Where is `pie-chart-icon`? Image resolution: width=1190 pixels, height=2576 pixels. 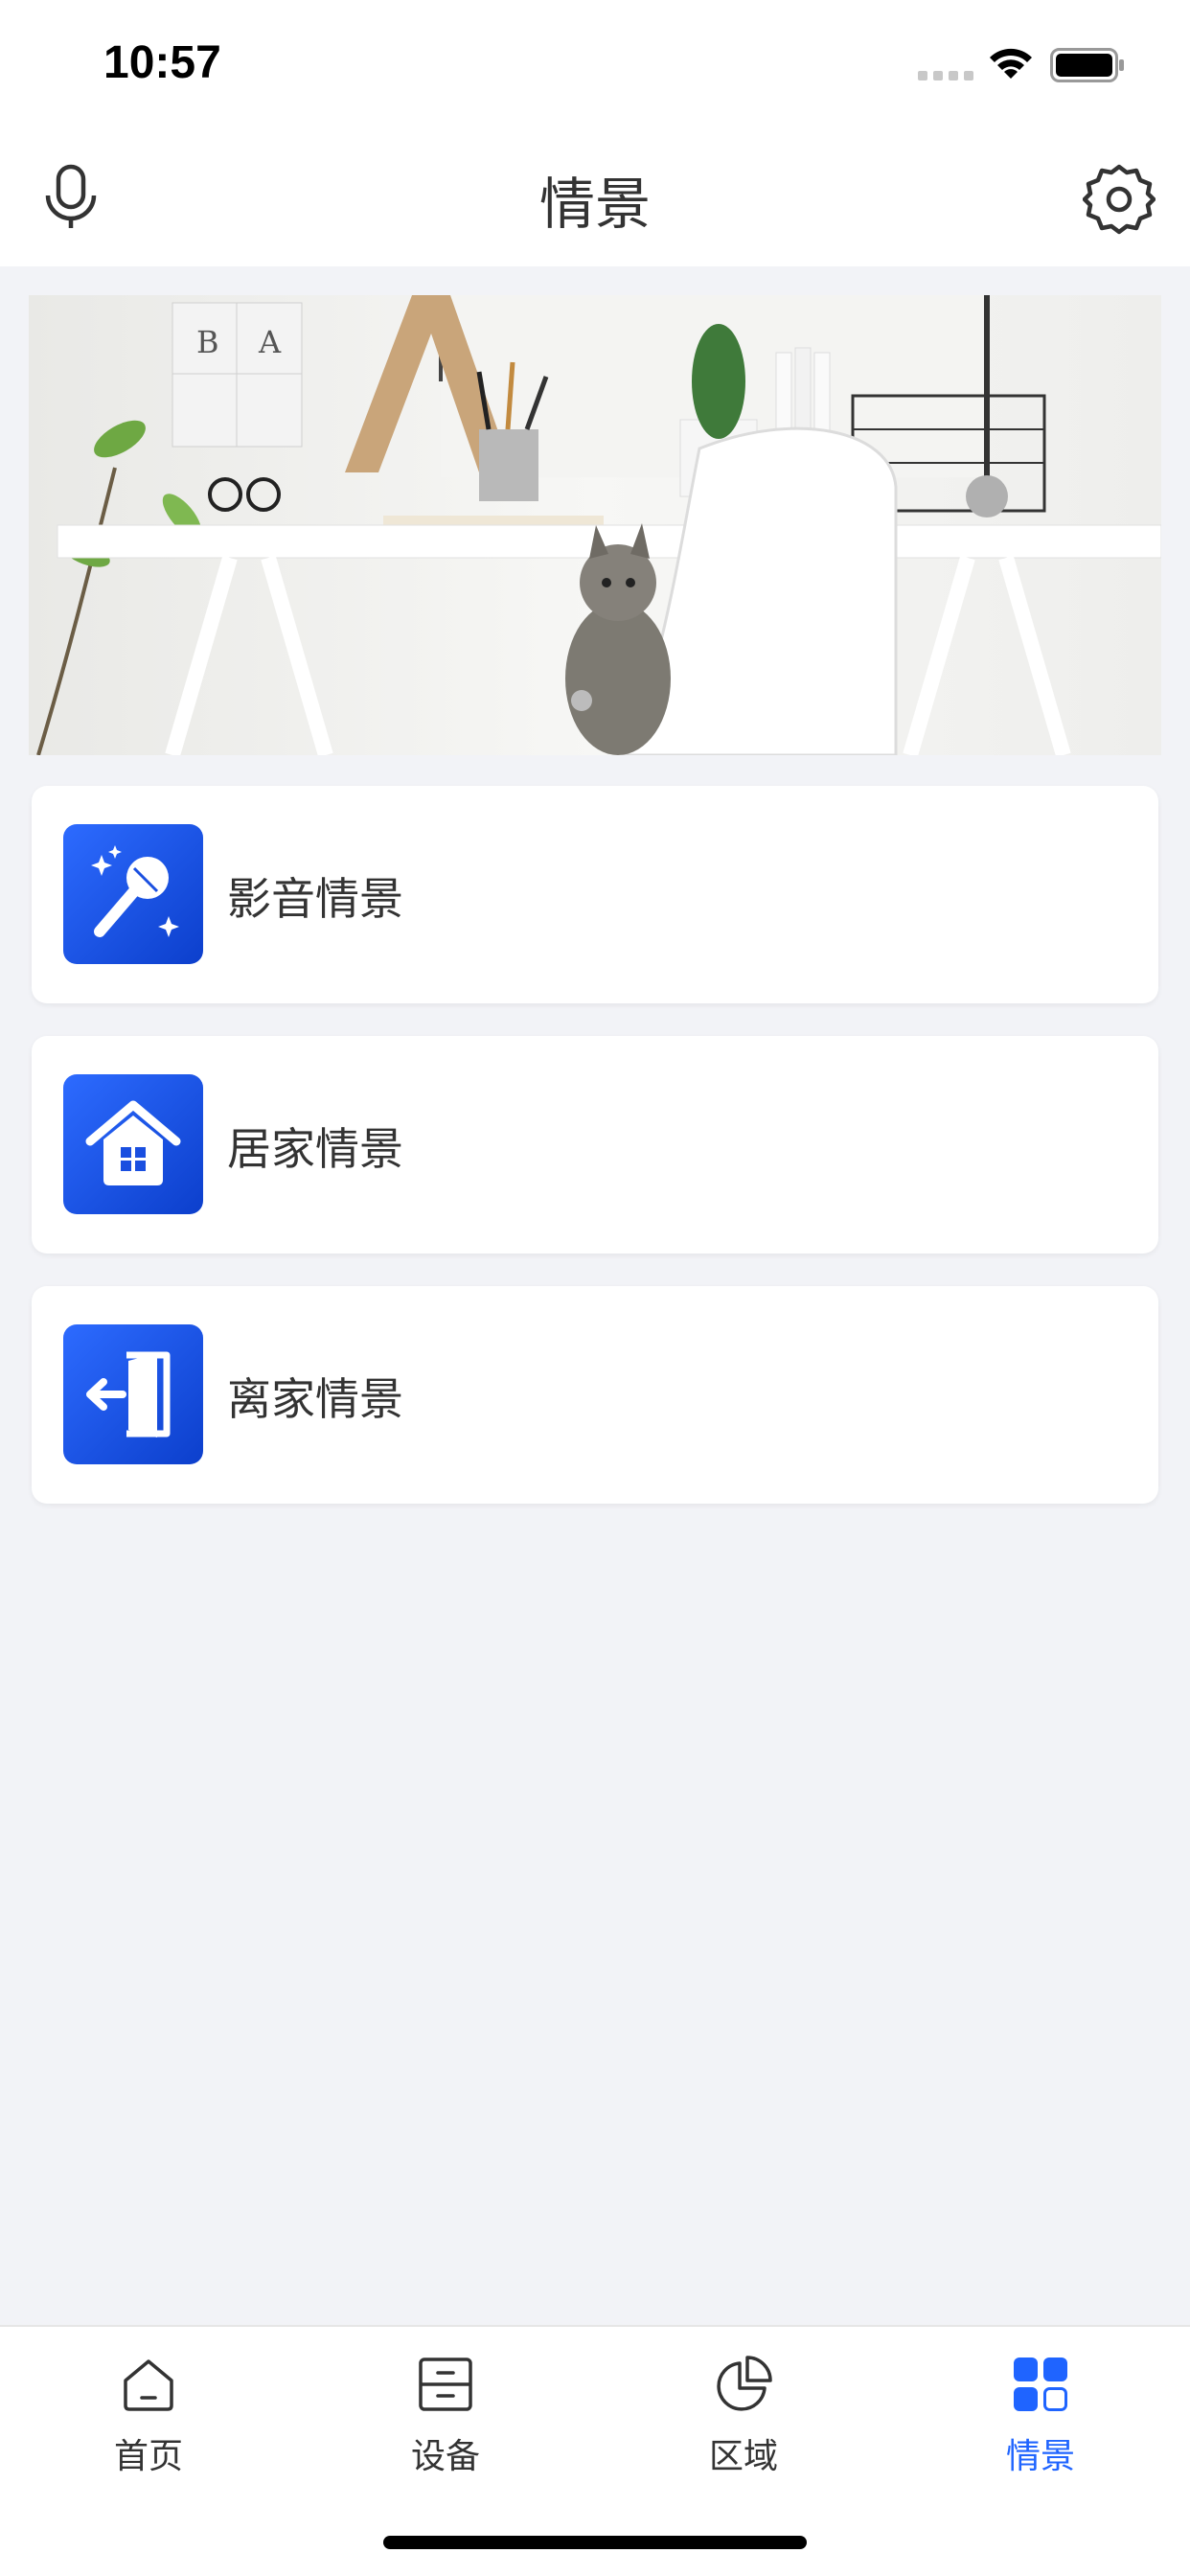 pie-chart-icon is located at coordinates (745, 2383).